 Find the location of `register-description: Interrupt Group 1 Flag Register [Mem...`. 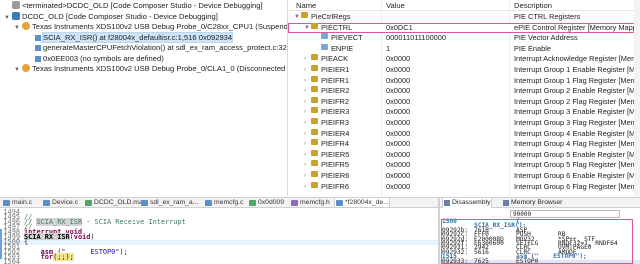

register-description: Interrupt Group 1 Flag Register [Mem... is located at coordinates (574, 80).